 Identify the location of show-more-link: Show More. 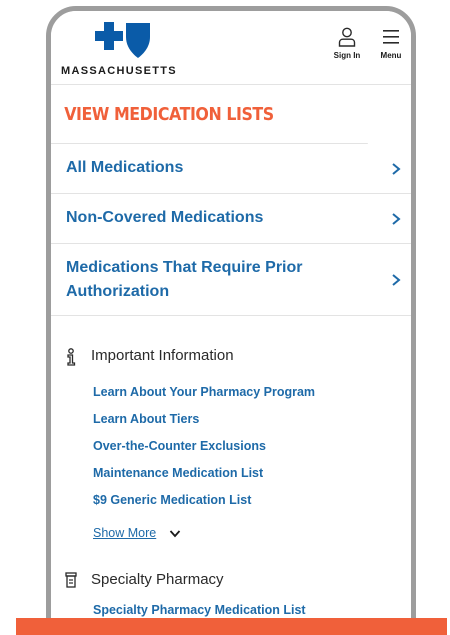
(124, 533).